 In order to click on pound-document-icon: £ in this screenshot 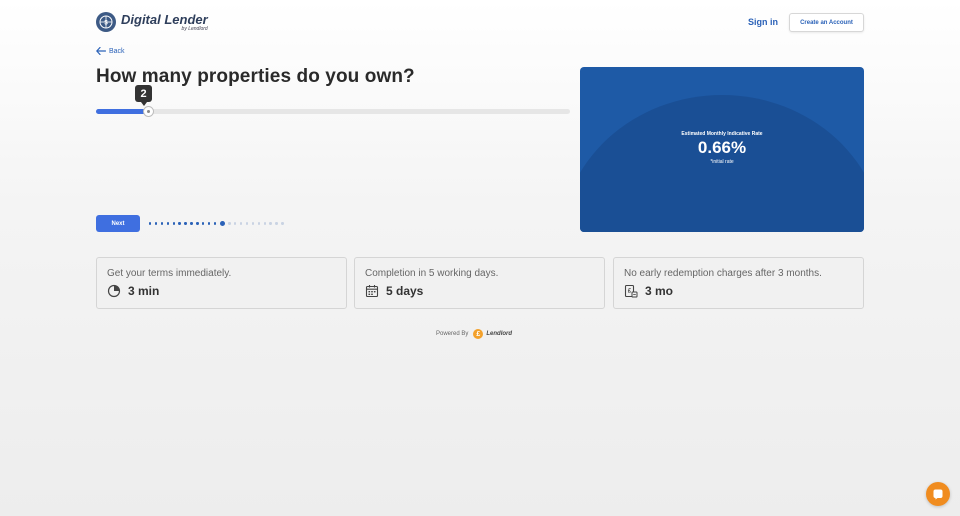, I will do `click(631, 291)`.